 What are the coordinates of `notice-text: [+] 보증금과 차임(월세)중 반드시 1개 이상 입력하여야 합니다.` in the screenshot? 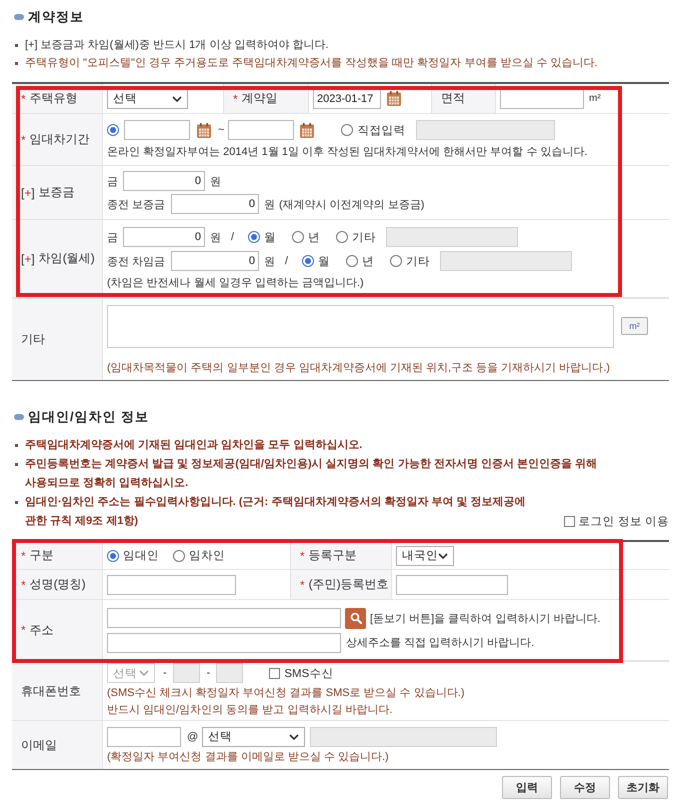 It's located at (176, 45).